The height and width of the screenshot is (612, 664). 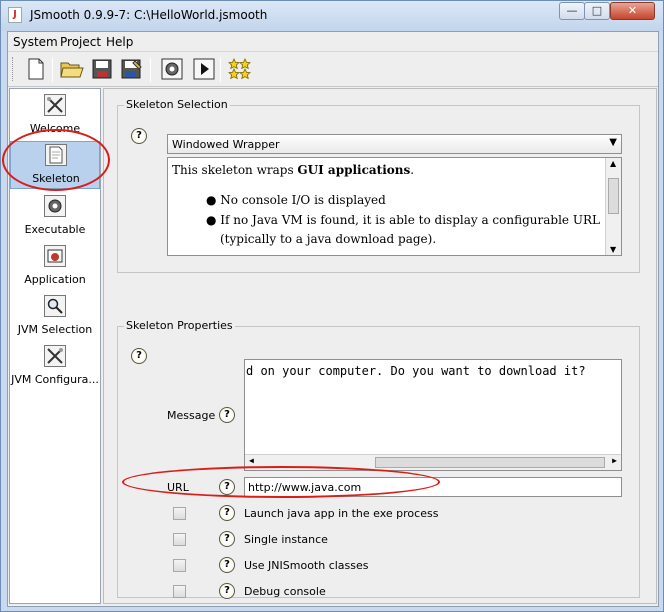 What do you see at coordinates (572, 11) in the screenshot?
I see `minimize-button: —` at bounding box center [572, 11].